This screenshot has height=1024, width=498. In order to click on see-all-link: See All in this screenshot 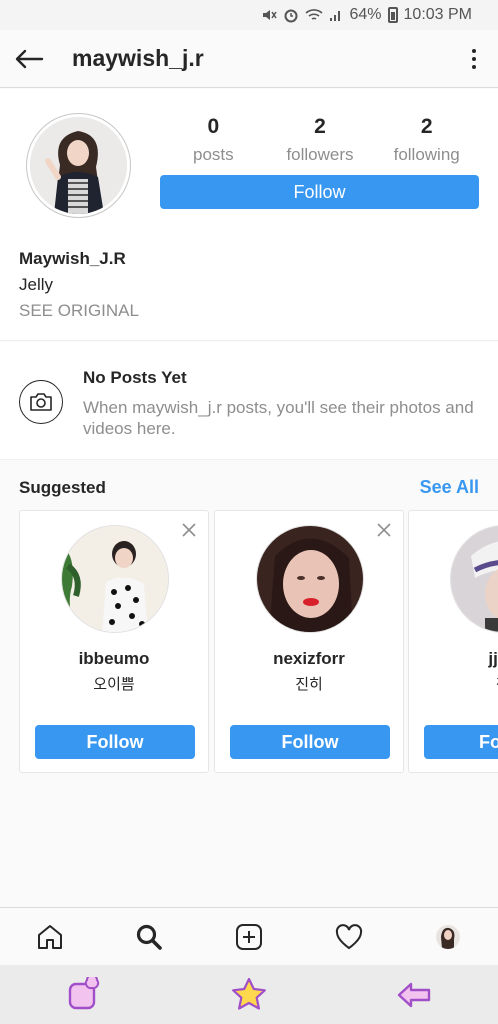, I will do `click(449, 487)`.